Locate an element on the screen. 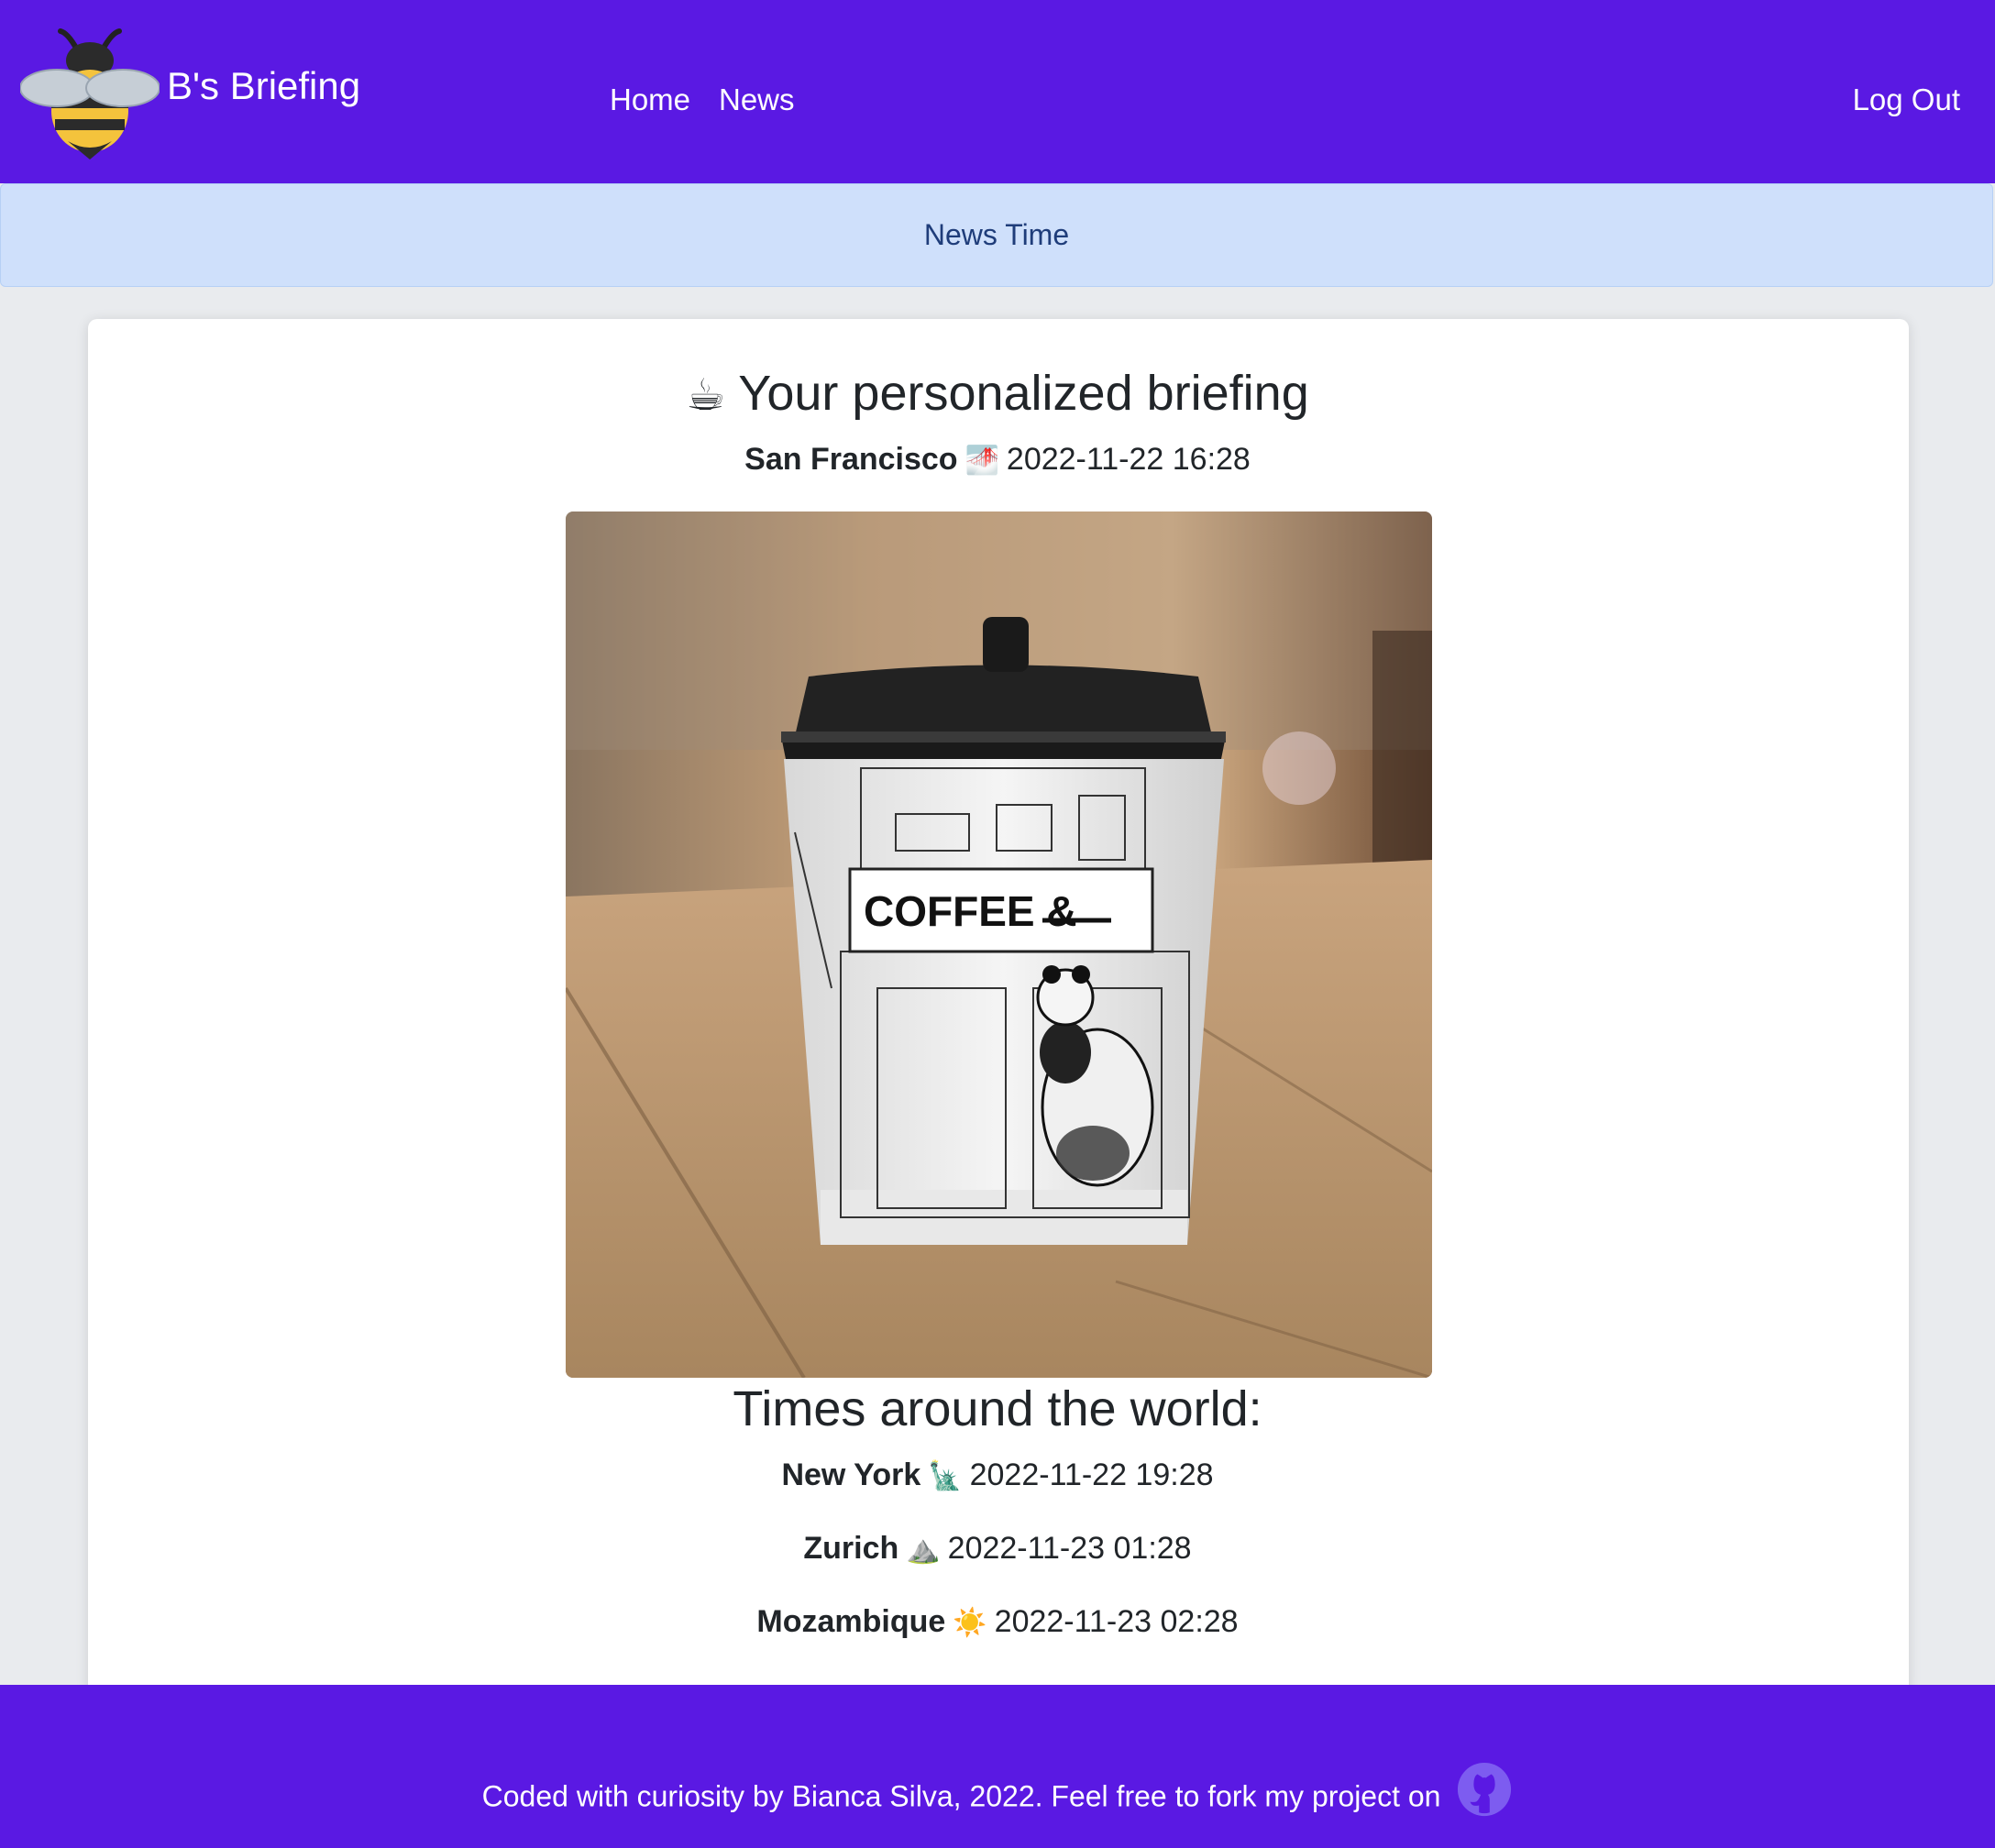  sun-icon: ☀️ is located at coordinates (970, 1623).